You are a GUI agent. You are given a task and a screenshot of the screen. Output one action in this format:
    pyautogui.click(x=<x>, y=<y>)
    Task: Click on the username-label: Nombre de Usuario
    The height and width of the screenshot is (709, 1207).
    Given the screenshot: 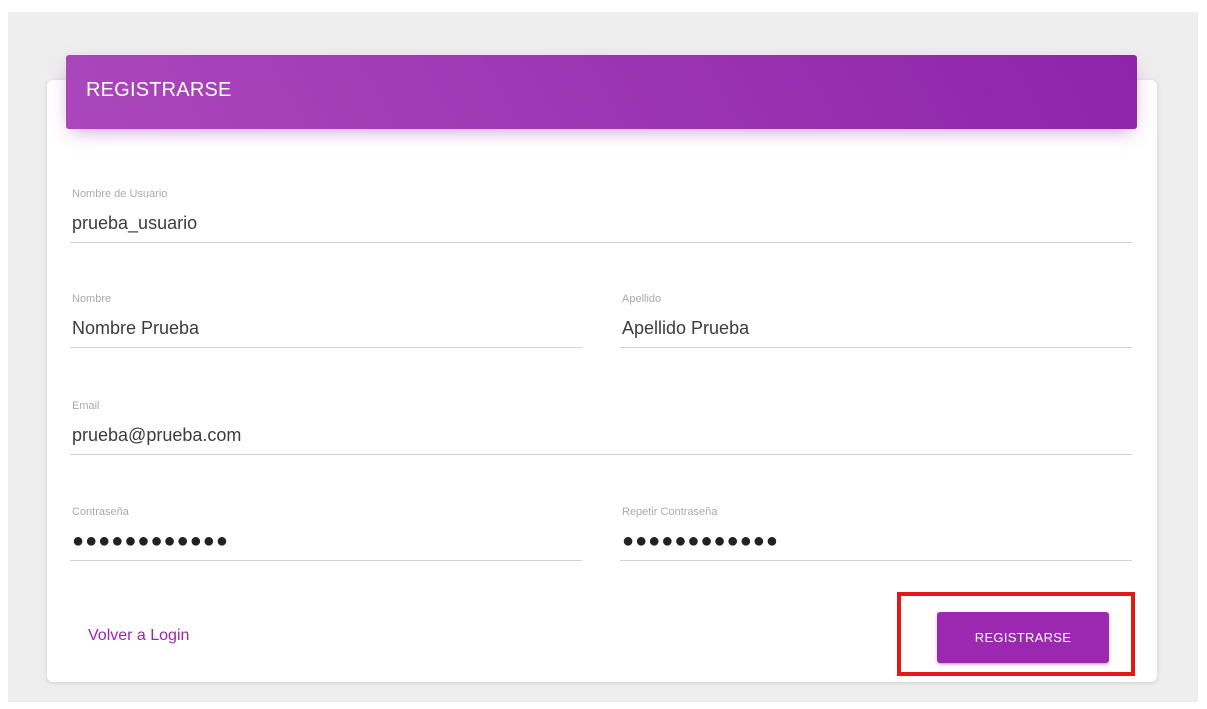 What is the action you would take?
    pyautogui.click(x=120, y=194)
    